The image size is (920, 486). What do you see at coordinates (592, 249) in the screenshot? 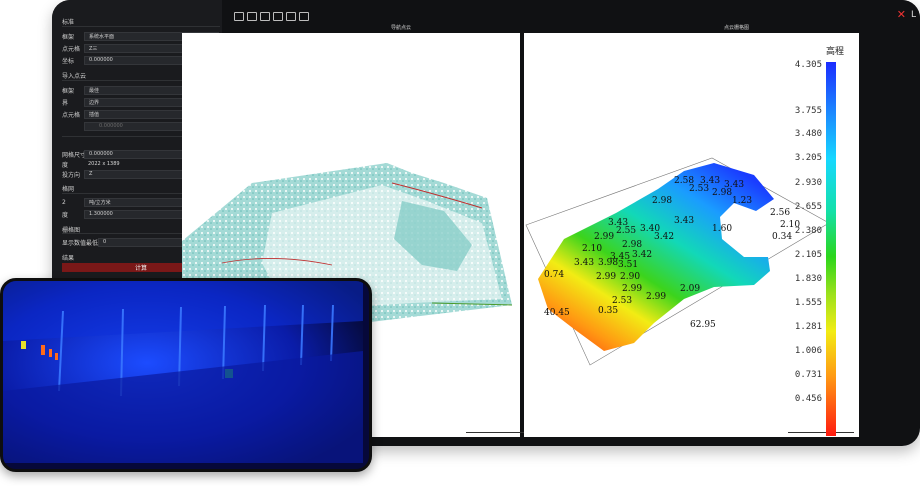
I see `elevation-label: 2.10` at bounding box center [592, 249].